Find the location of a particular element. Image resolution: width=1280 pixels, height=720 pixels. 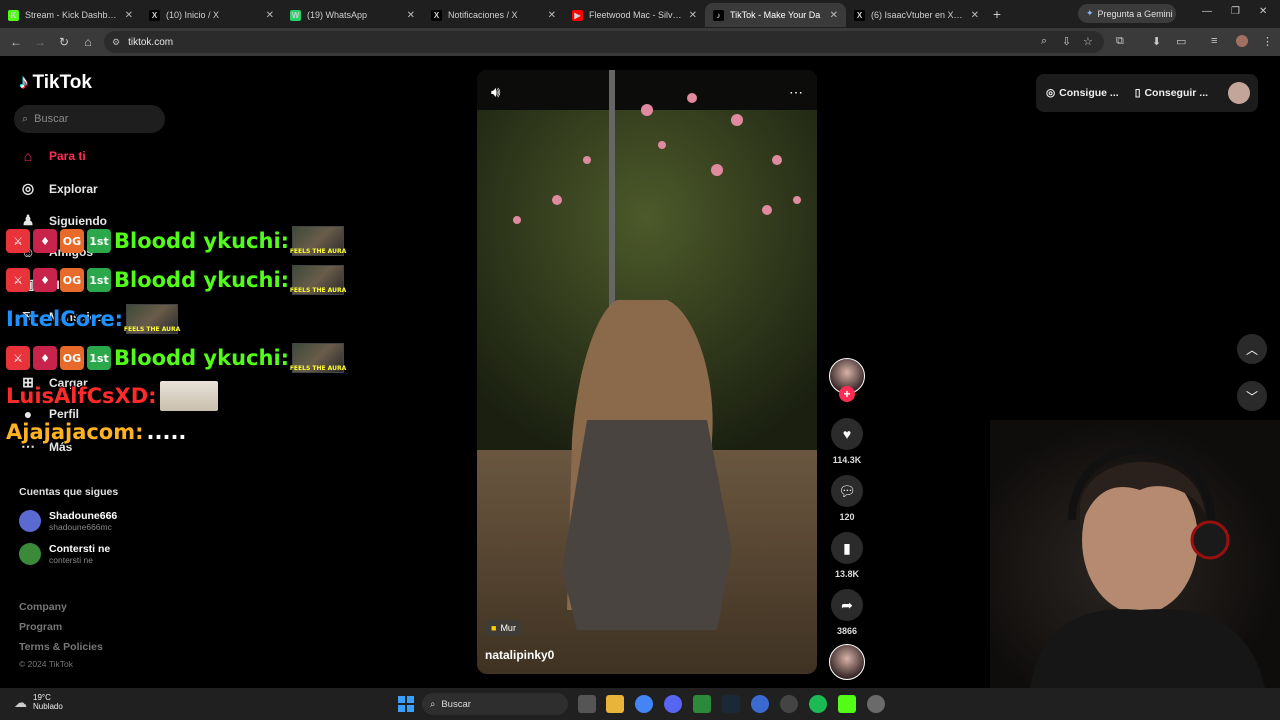

share-action: ➦ 3866 is located at coordinates (847, 612).